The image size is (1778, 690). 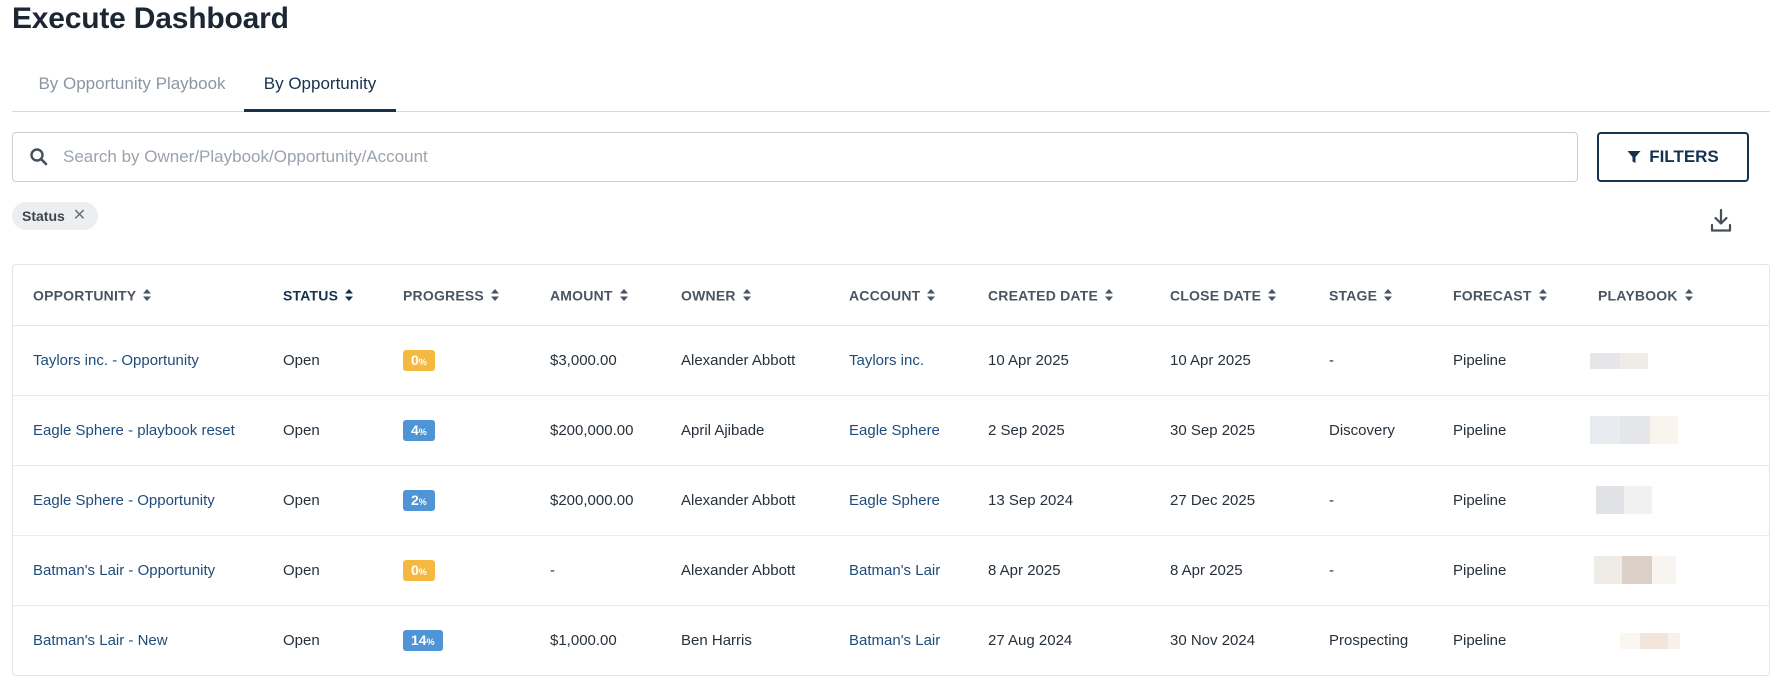 I want to click on progress-badge: 4%, so click(x=419, y=430).